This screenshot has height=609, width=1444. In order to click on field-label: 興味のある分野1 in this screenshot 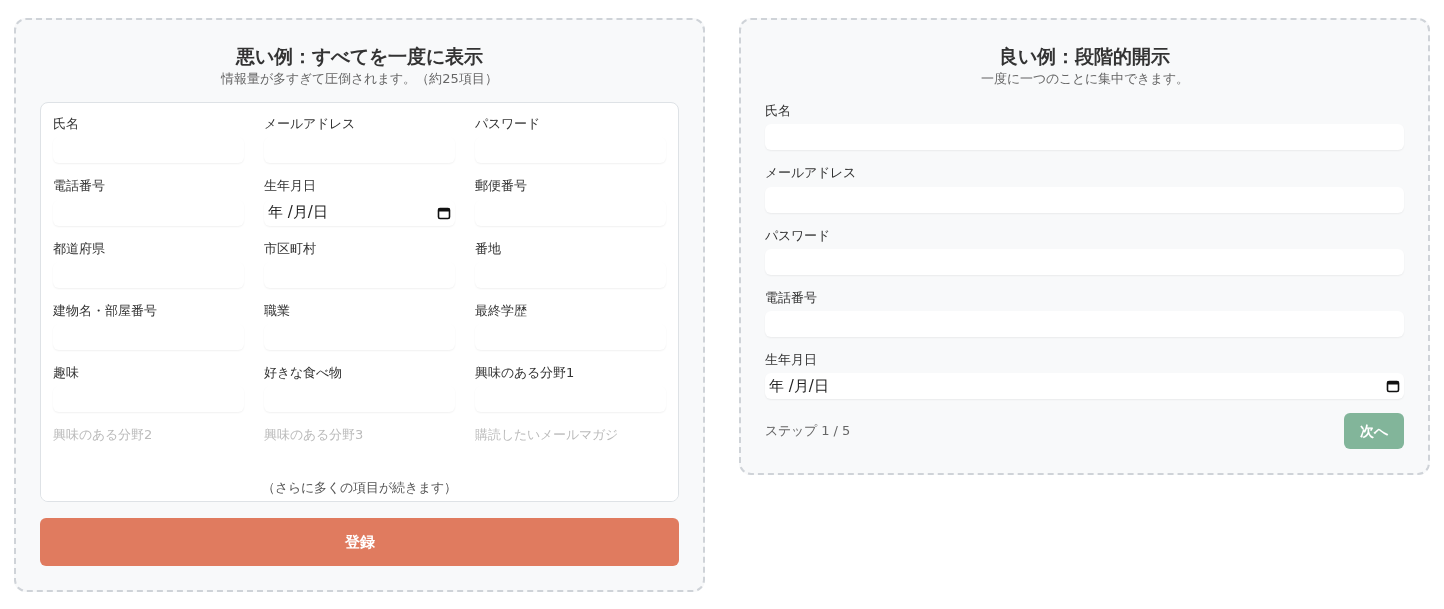, I will do `click(525, 372)`.